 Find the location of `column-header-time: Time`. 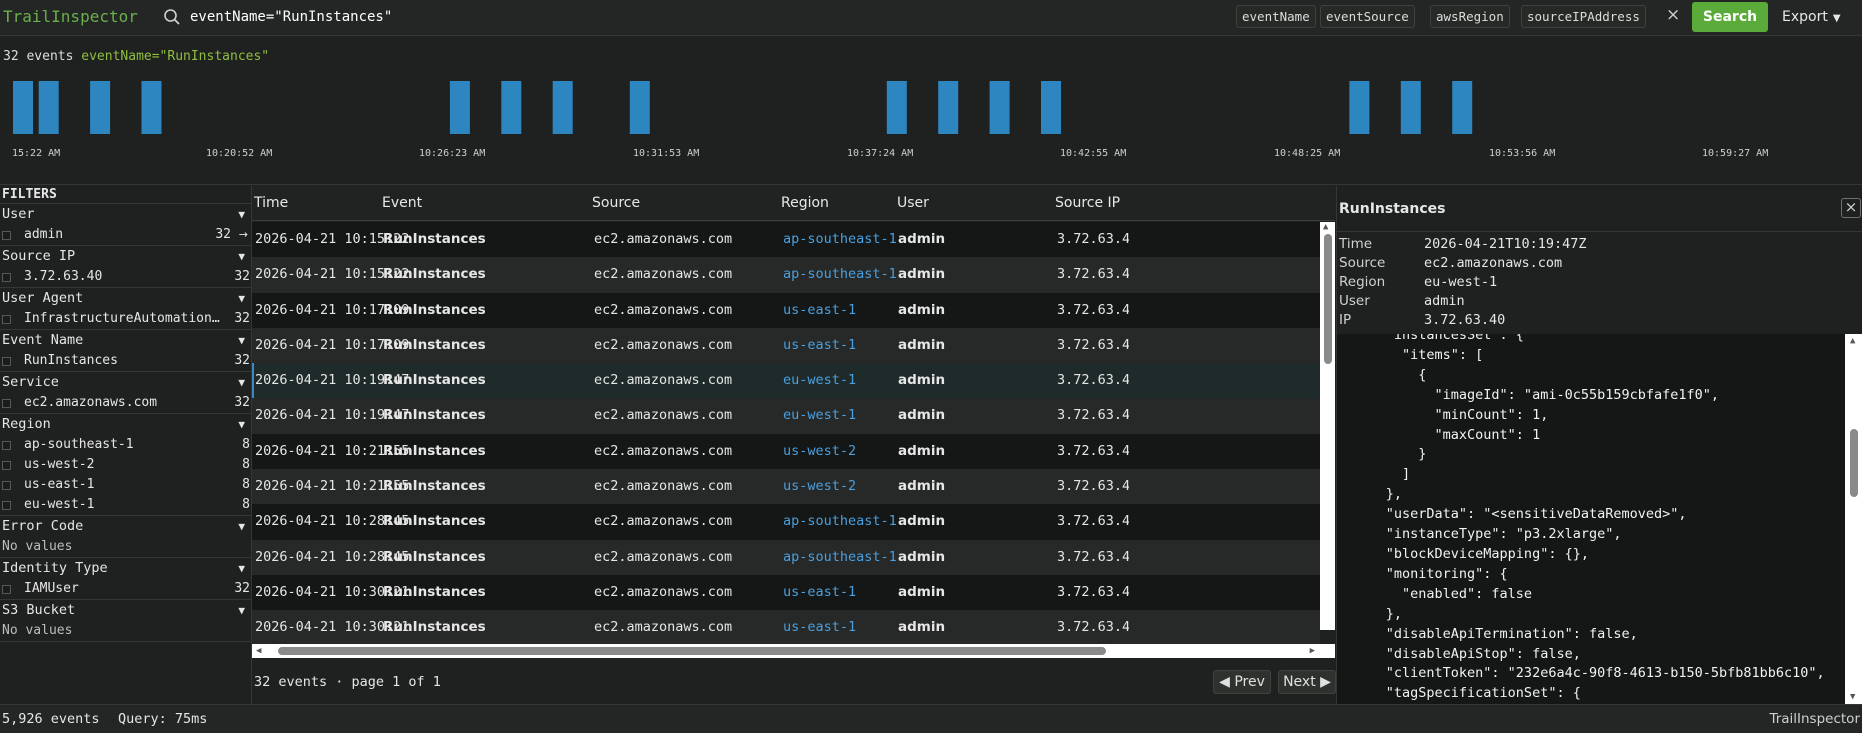

column-header-time: Time is located at coordinates (271, 203).